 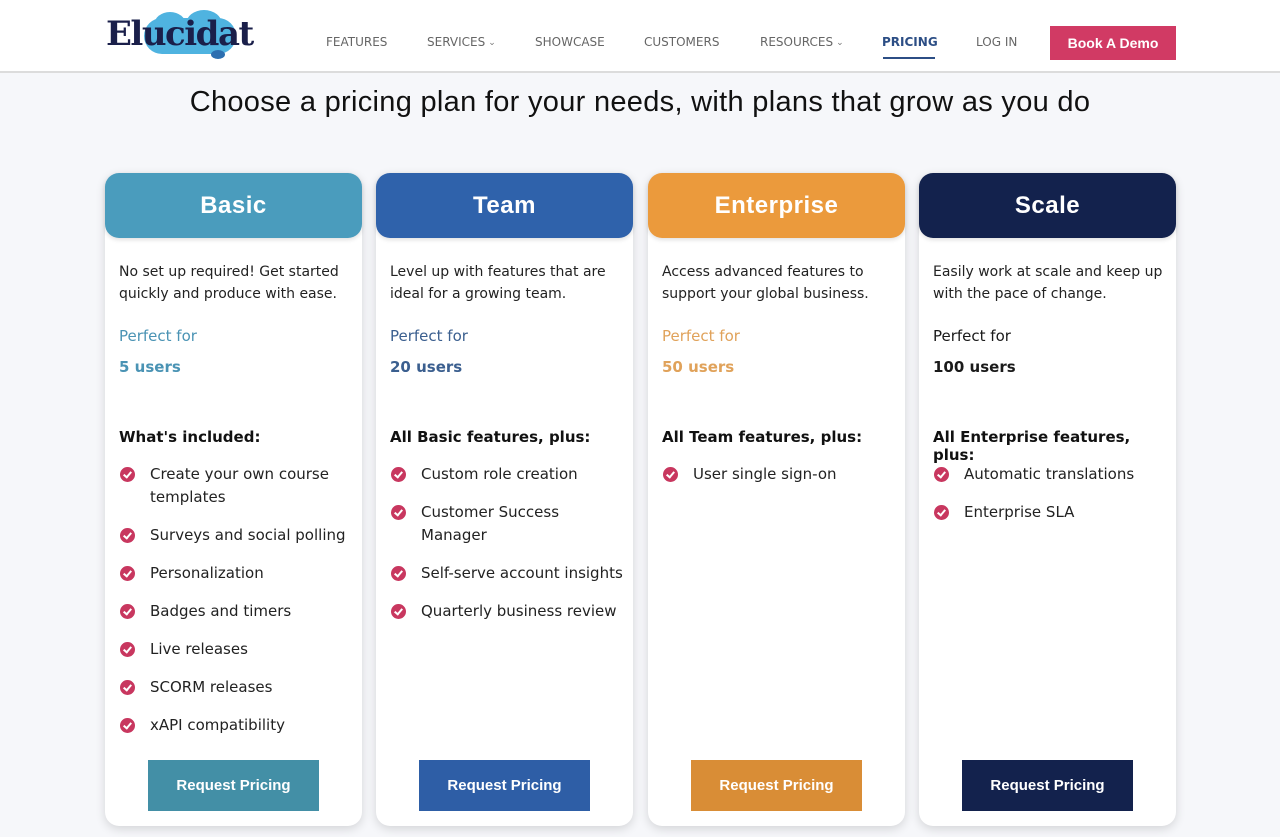 I want to click on included-heading: All Basic features, plus:, so click(x=490, y=437).